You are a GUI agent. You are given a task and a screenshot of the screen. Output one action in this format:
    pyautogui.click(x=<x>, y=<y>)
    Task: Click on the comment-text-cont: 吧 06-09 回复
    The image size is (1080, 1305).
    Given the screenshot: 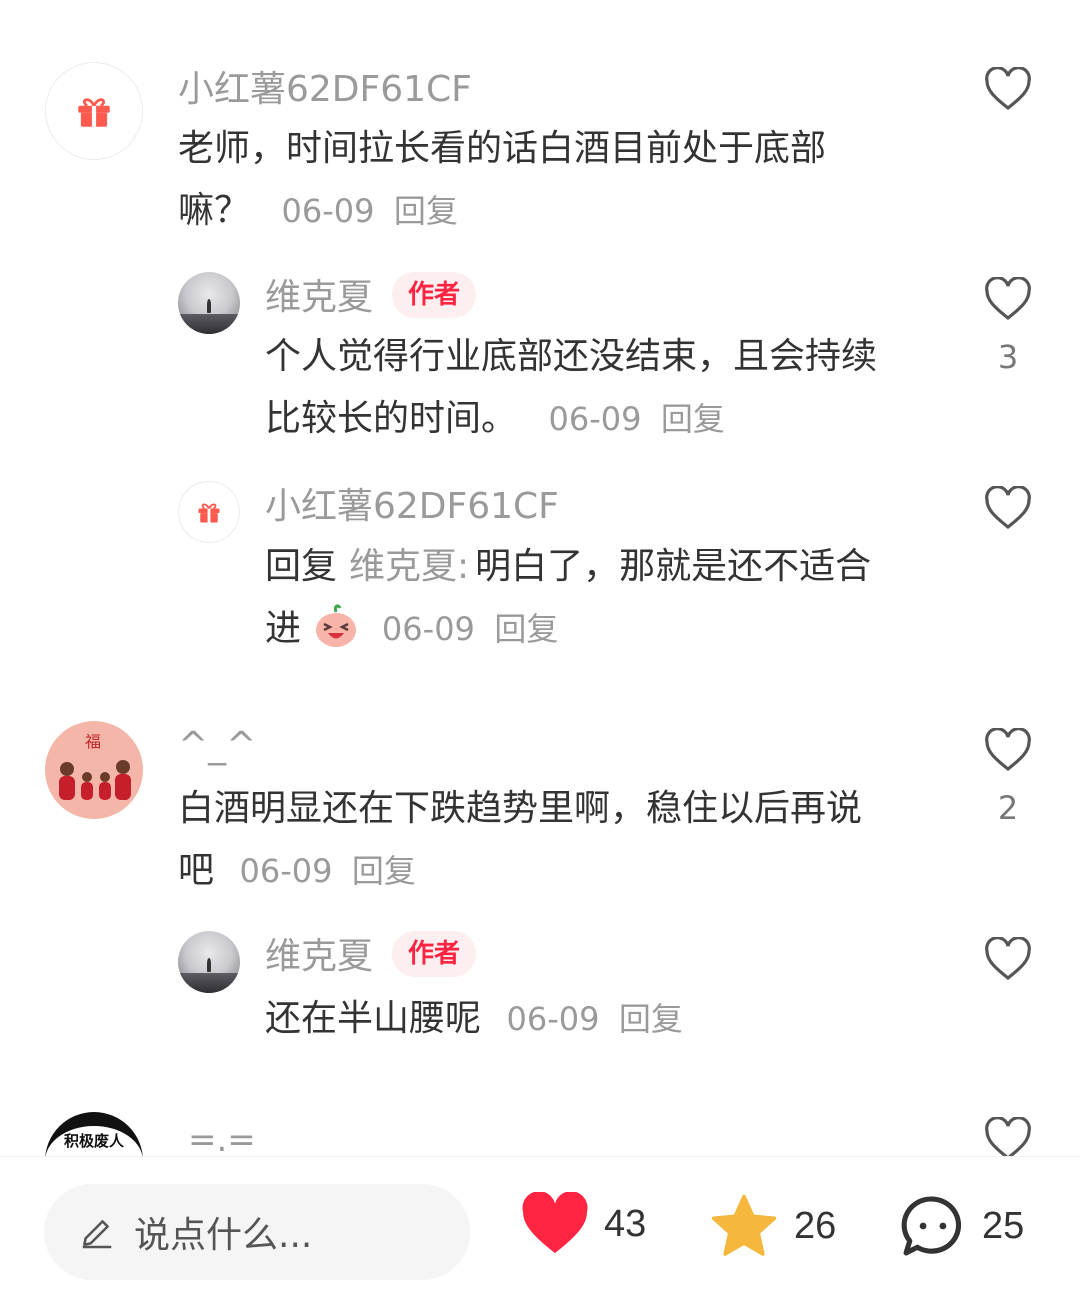 What is the action you would take?
    pyautogui.click(x=297, y=871)
    